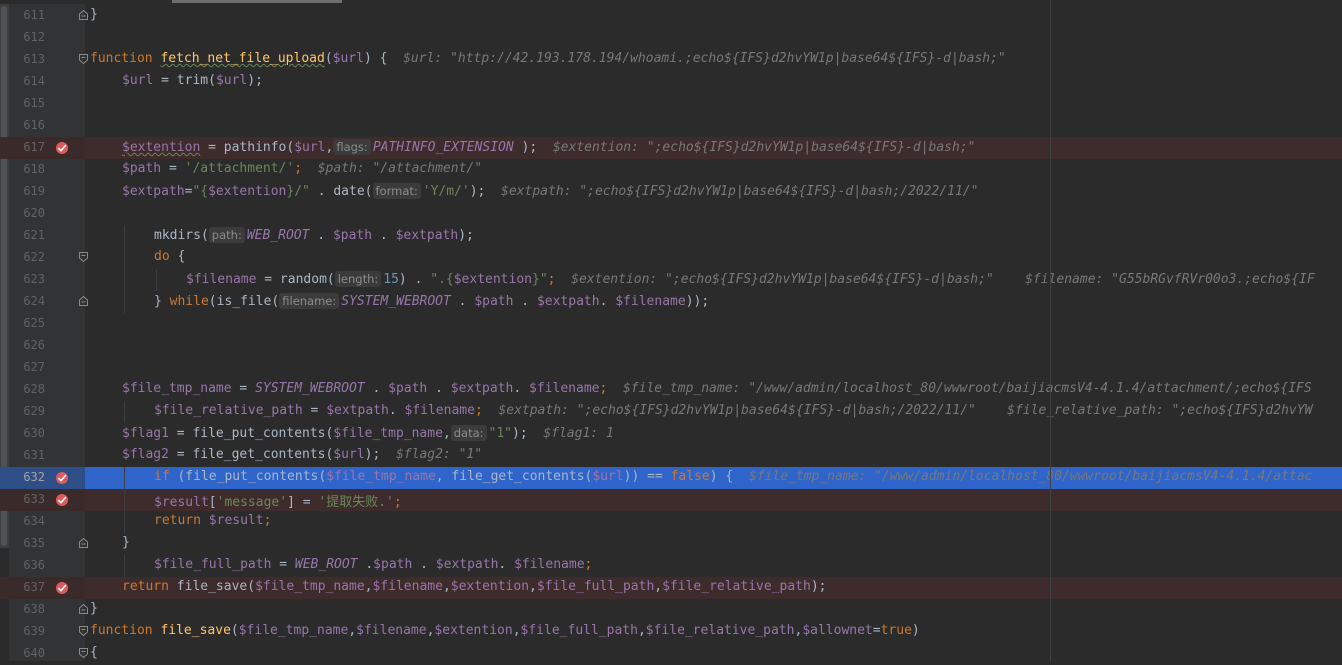  I want to click on code-line: 612, so click(671, 38).